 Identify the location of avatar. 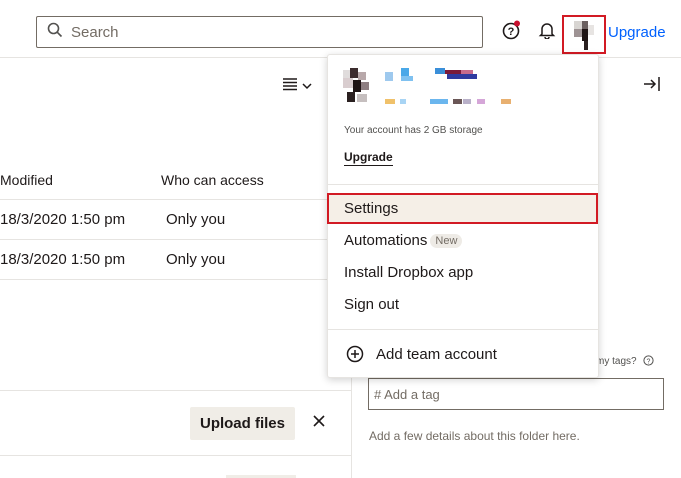
(584, 35).